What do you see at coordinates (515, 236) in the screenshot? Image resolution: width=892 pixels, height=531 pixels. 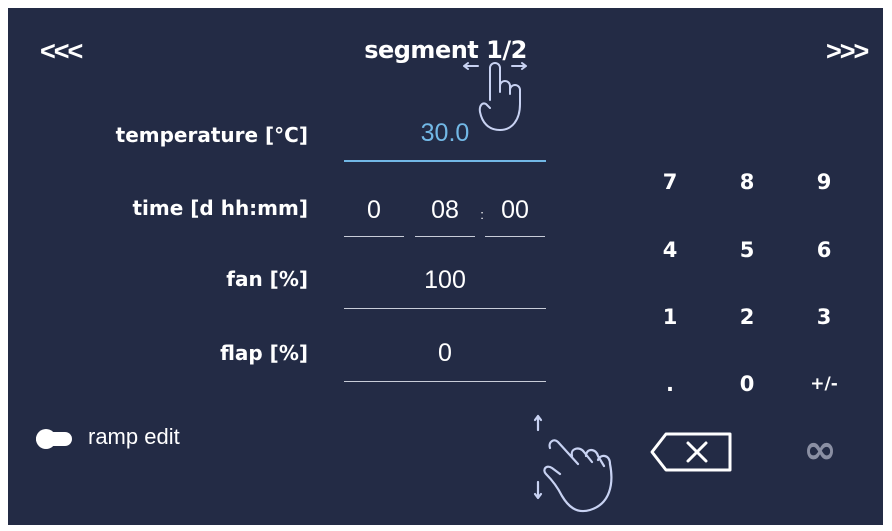 I see `time-minutes-underline` at bounding box center [515, 236].